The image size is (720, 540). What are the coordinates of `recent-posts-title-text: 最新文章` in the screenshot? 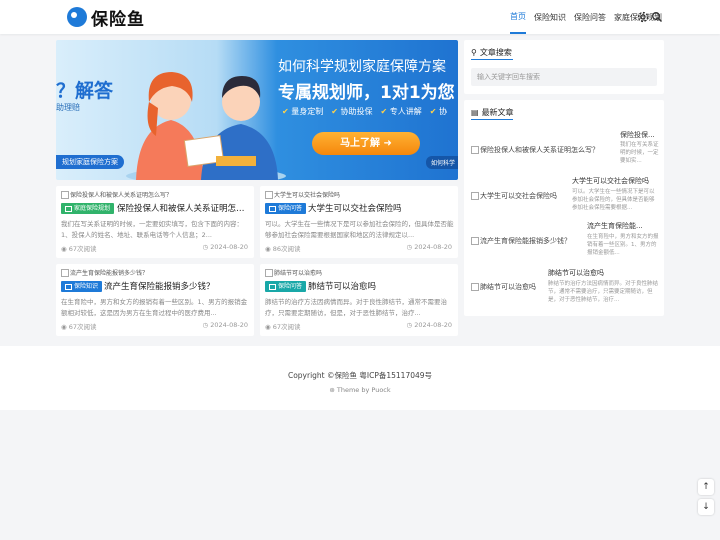 It's located at (497, 112).